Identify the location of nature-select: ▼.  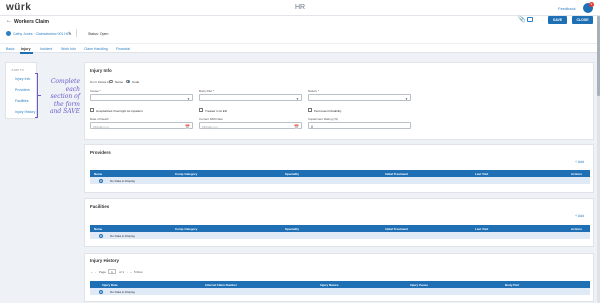
(359, 97).